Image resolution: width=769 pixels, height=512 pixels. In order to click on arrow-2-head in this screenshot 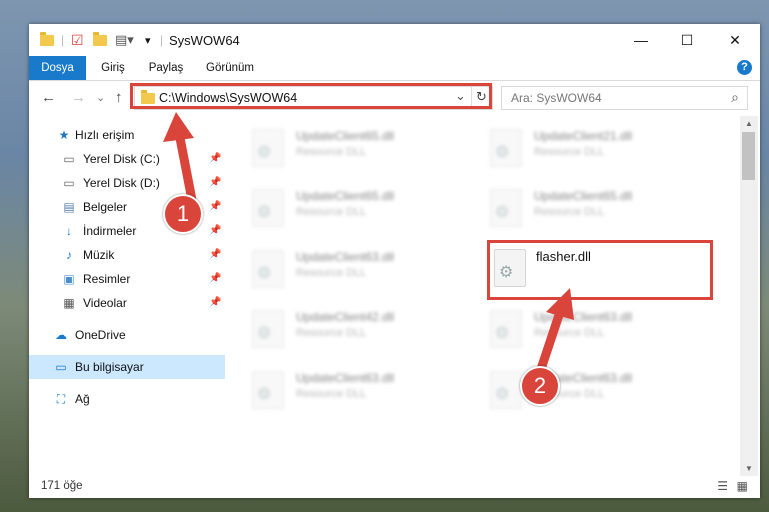, I will do `click(560, 304)`.